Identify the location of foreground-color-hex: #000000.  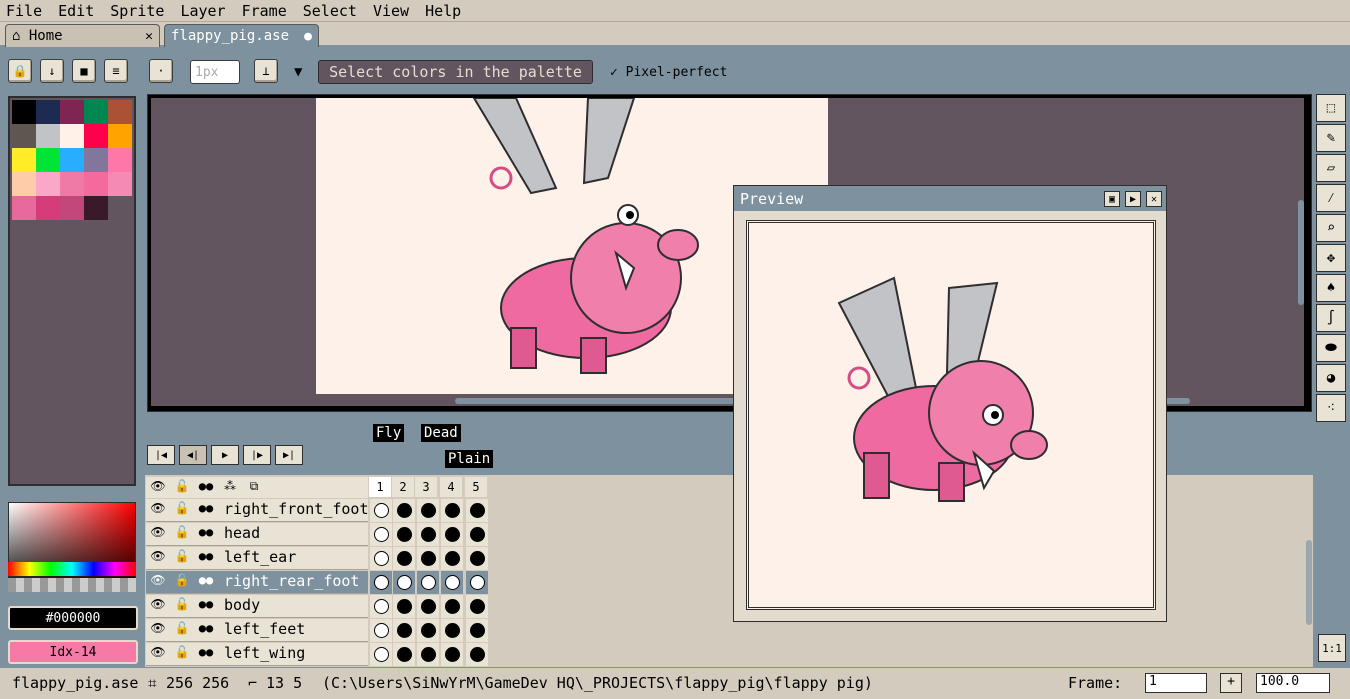
(73, 618).